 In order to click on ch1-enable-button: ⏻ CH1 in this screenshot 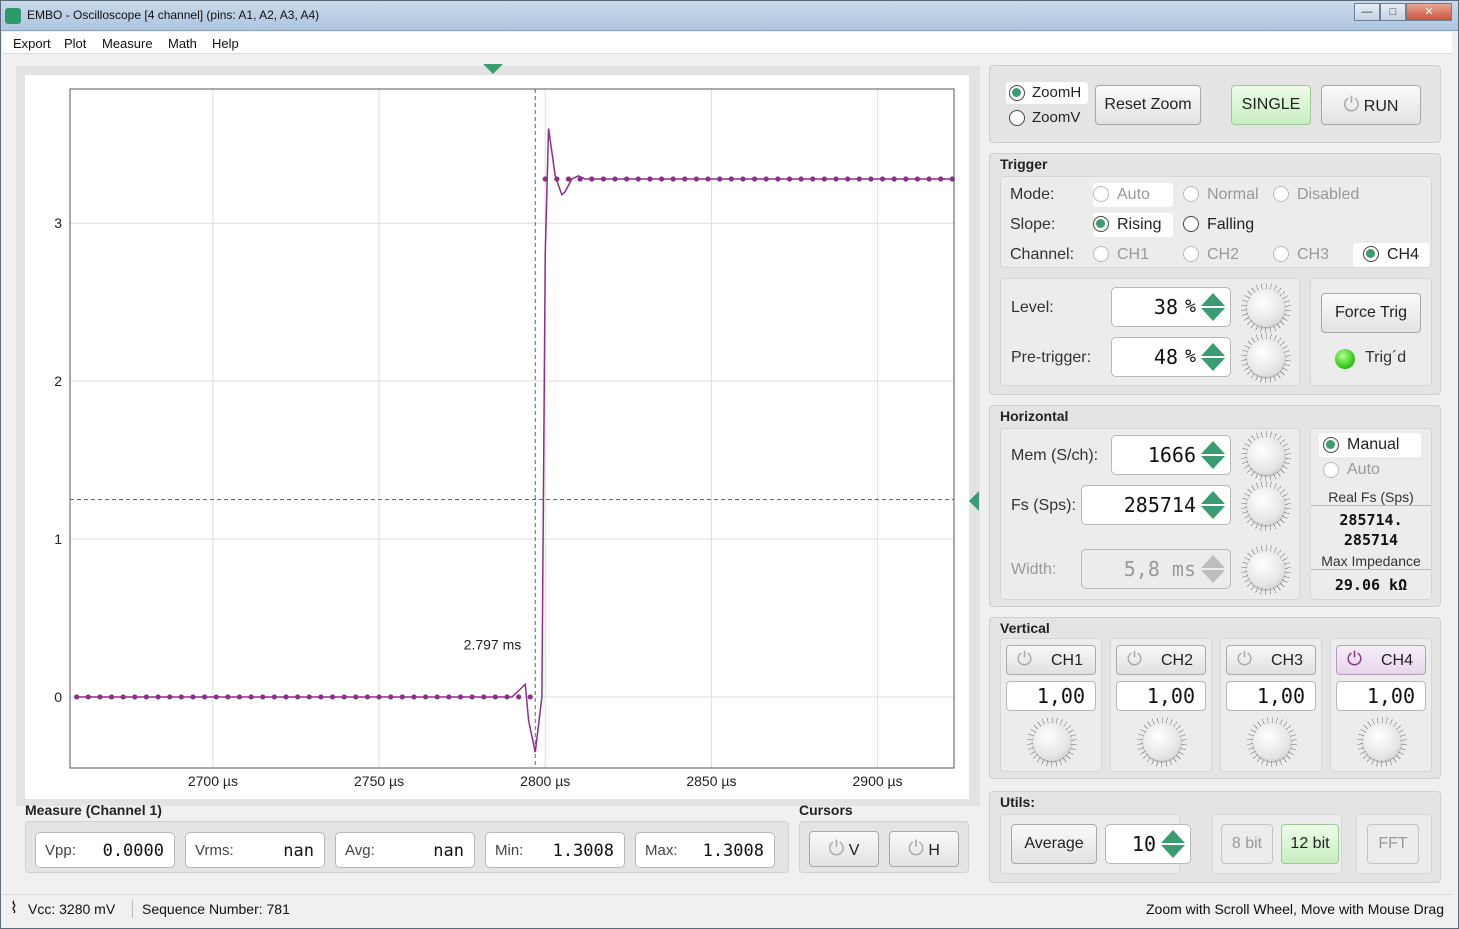, I will do `click(1051, 660)`.